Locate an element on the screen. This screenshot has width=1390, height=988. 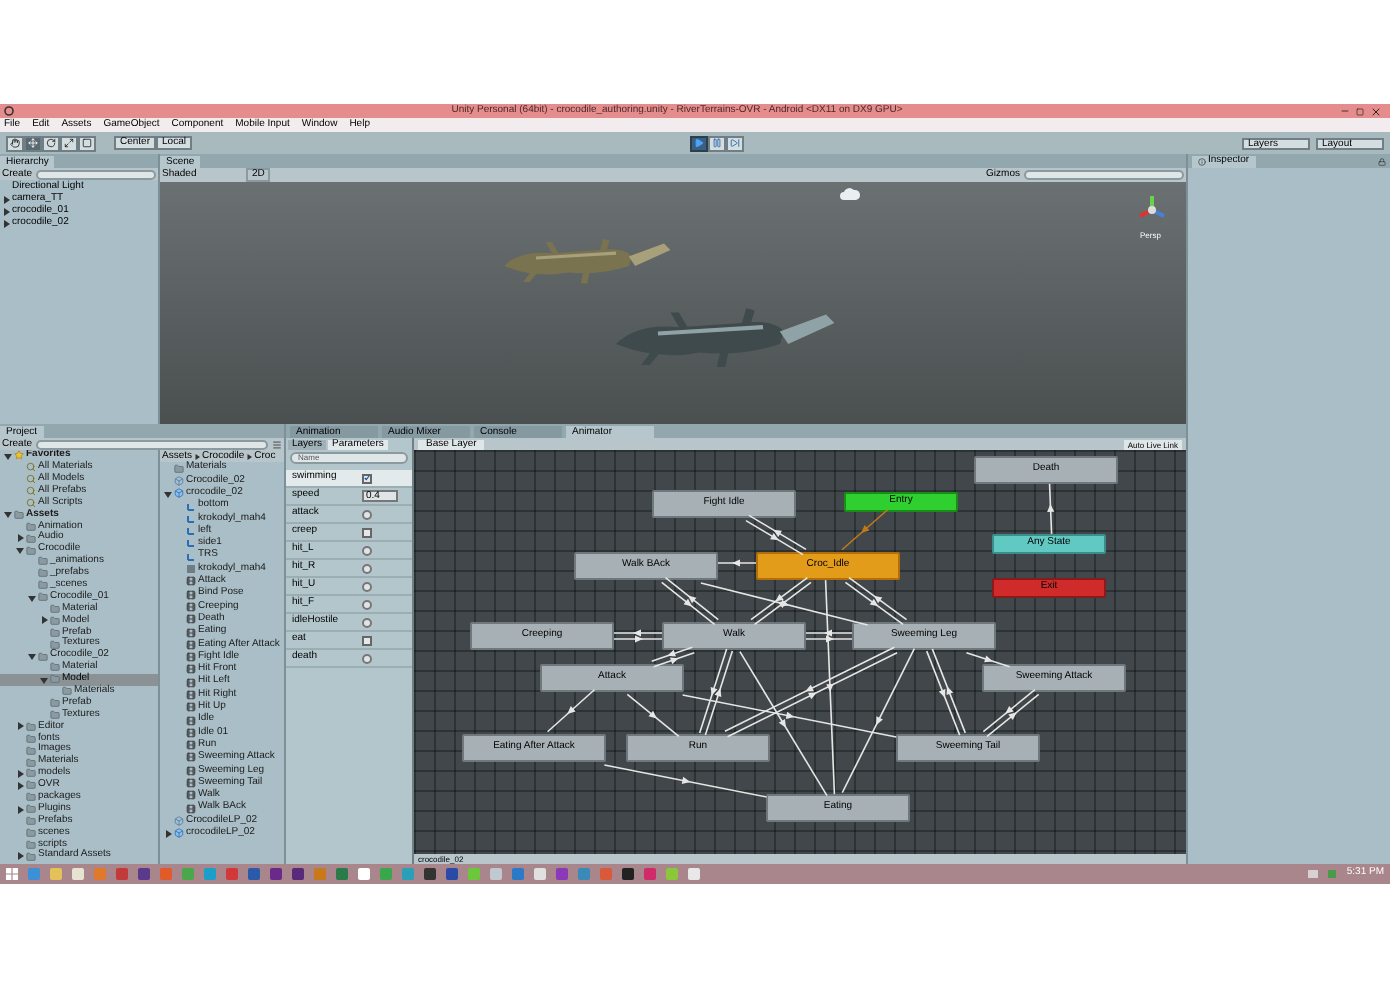
play-button is located at coordinates (698, 143).